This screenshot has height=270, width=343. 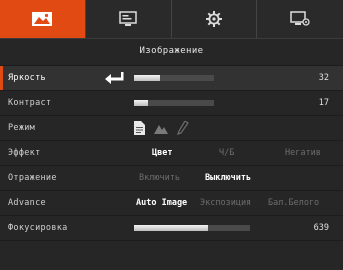 I want to click on gear-icon, so click(x=213, y=19).